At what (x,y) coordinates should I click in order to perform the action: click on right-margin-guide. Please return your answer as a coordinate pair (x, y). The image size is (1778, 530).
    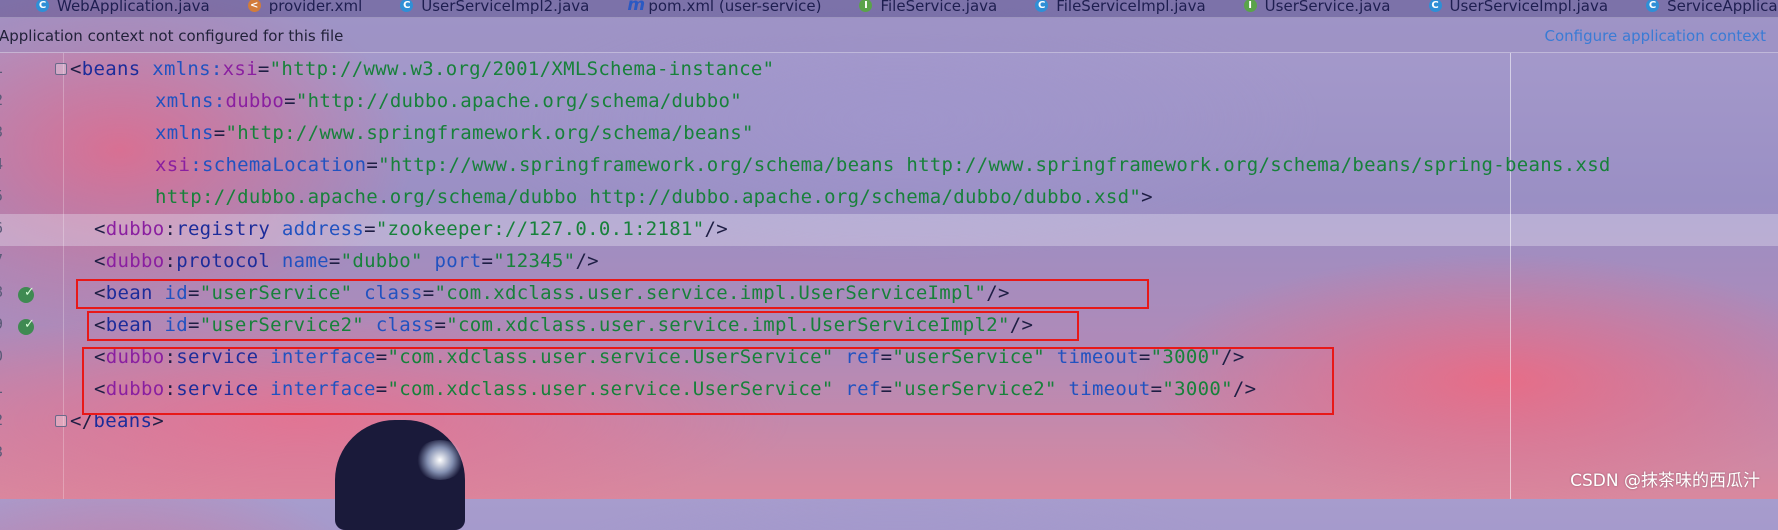
    Looking at the image, I should click on (1510, 276).